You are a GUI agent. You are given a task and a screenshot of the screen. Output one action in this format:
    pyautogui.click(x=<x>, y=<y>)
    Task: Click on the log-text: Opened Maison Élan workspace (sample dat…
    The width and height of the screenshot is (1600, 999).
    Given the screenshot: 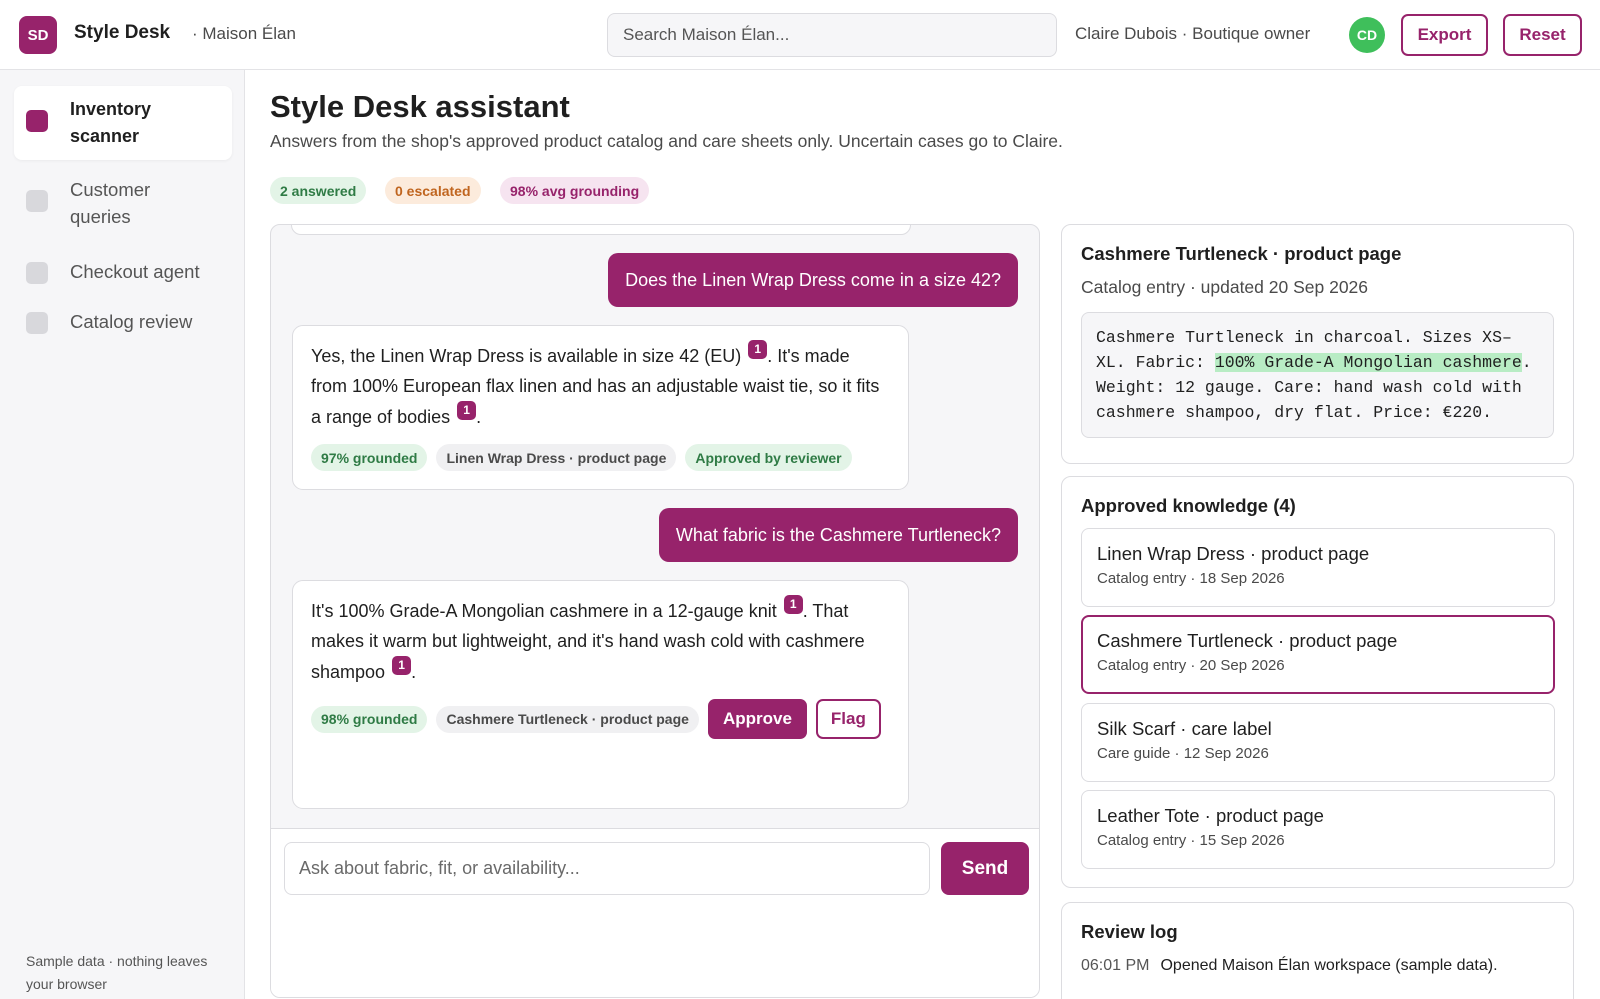 What is the action you would take?
    pyautogui.click(x=1329, y=965)
    